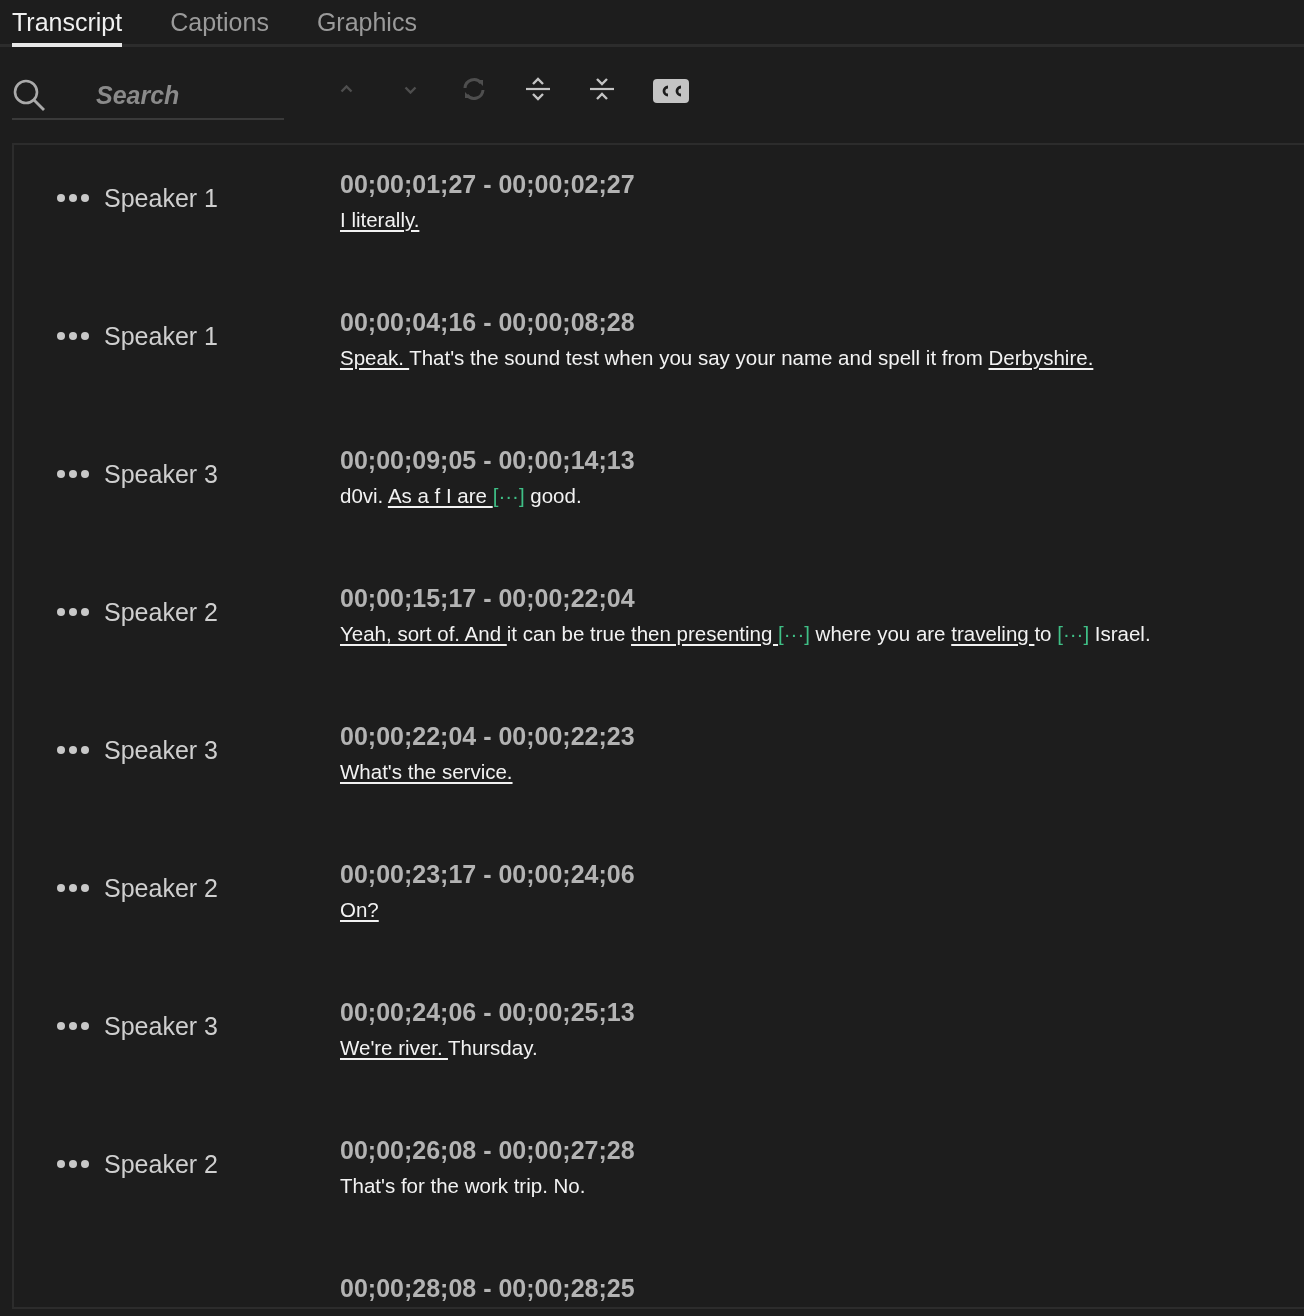  Describe the element at coordinates (696, 357) in the screenshot. I see `transcript-phrase: That's the sound test when you say your name and spell it from` at that location.